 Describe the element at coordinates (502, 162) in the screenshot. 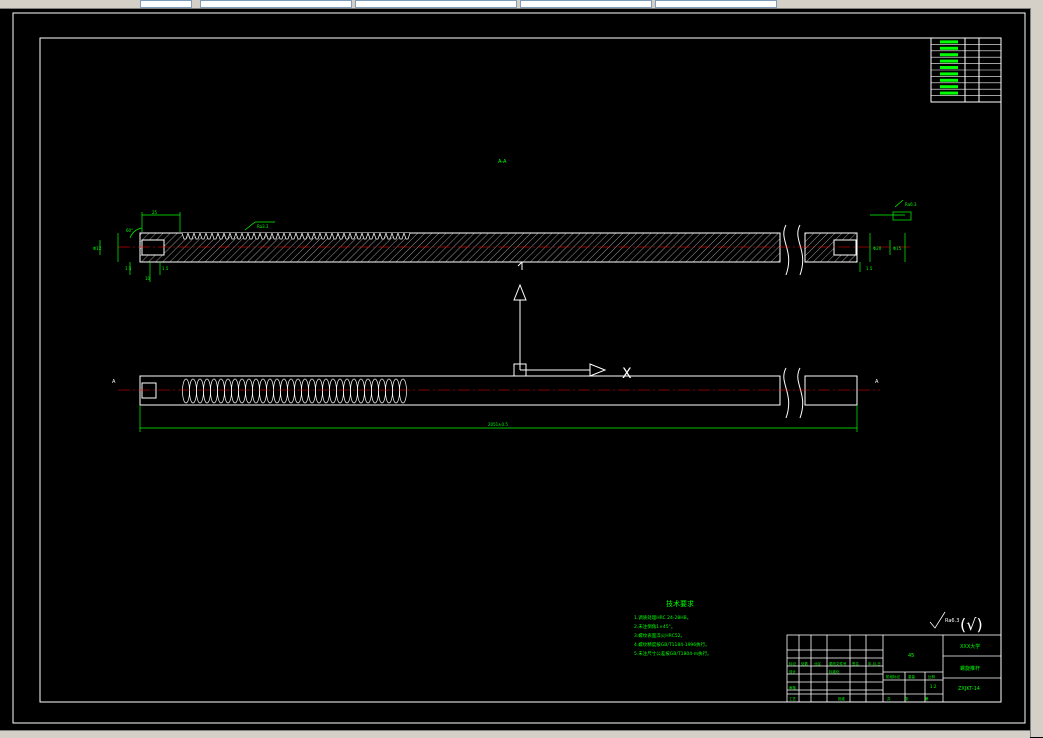

I see `section-label: A-A` at that location.